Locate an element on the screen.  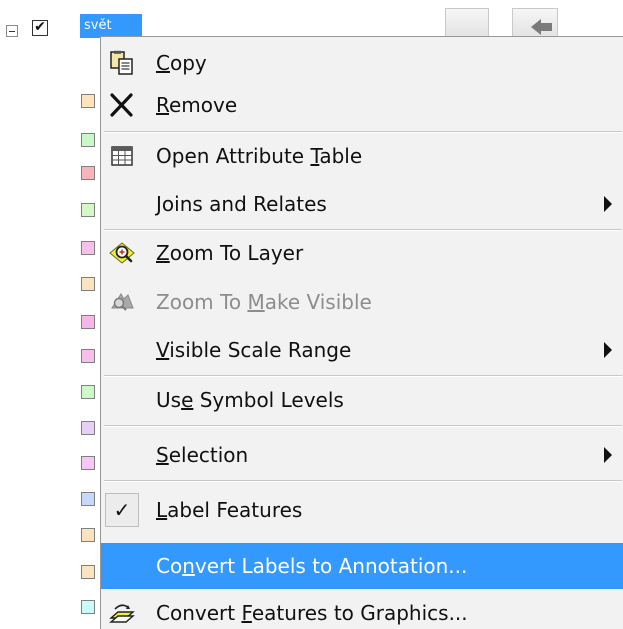
toolbar-button is located at coordinates (467, 23).